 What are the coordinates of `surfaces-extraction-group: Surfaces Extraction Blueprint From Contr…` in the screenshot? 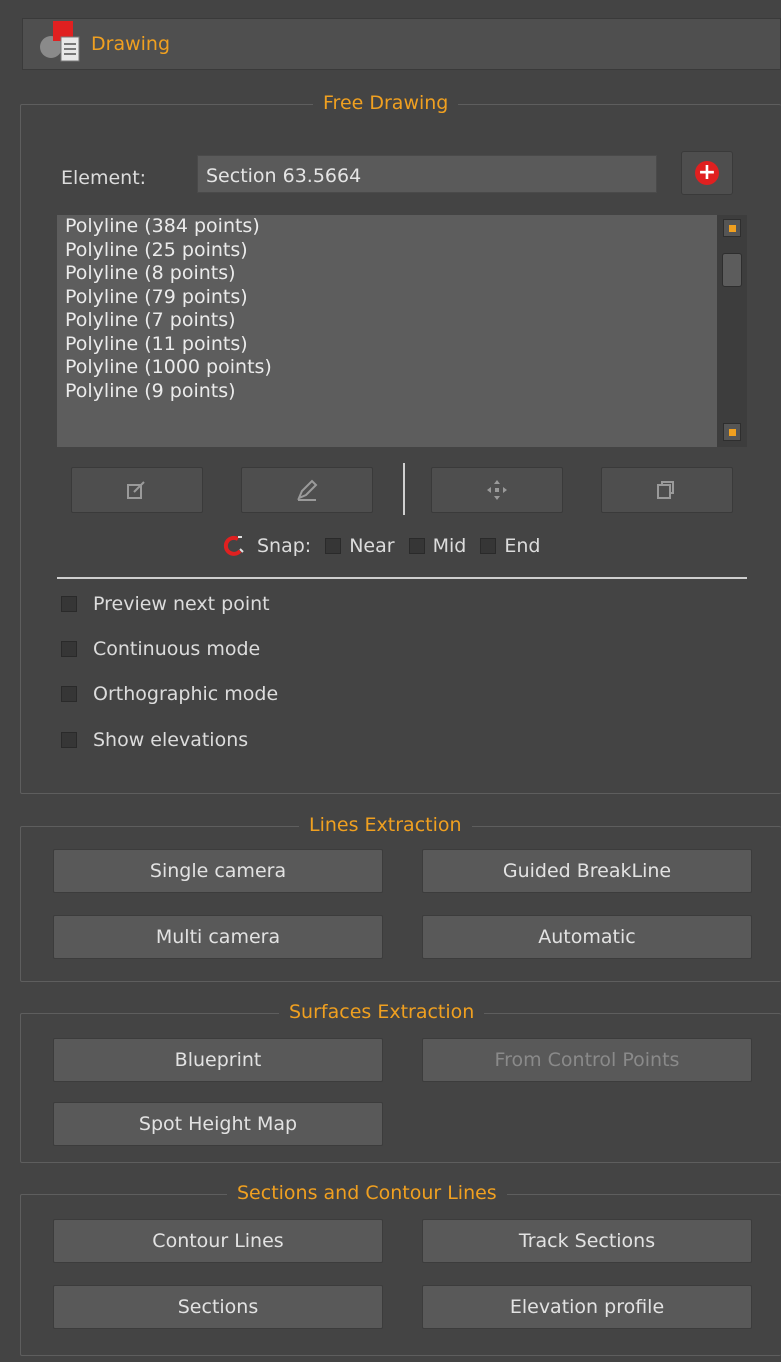 It's located at (400, 1082).